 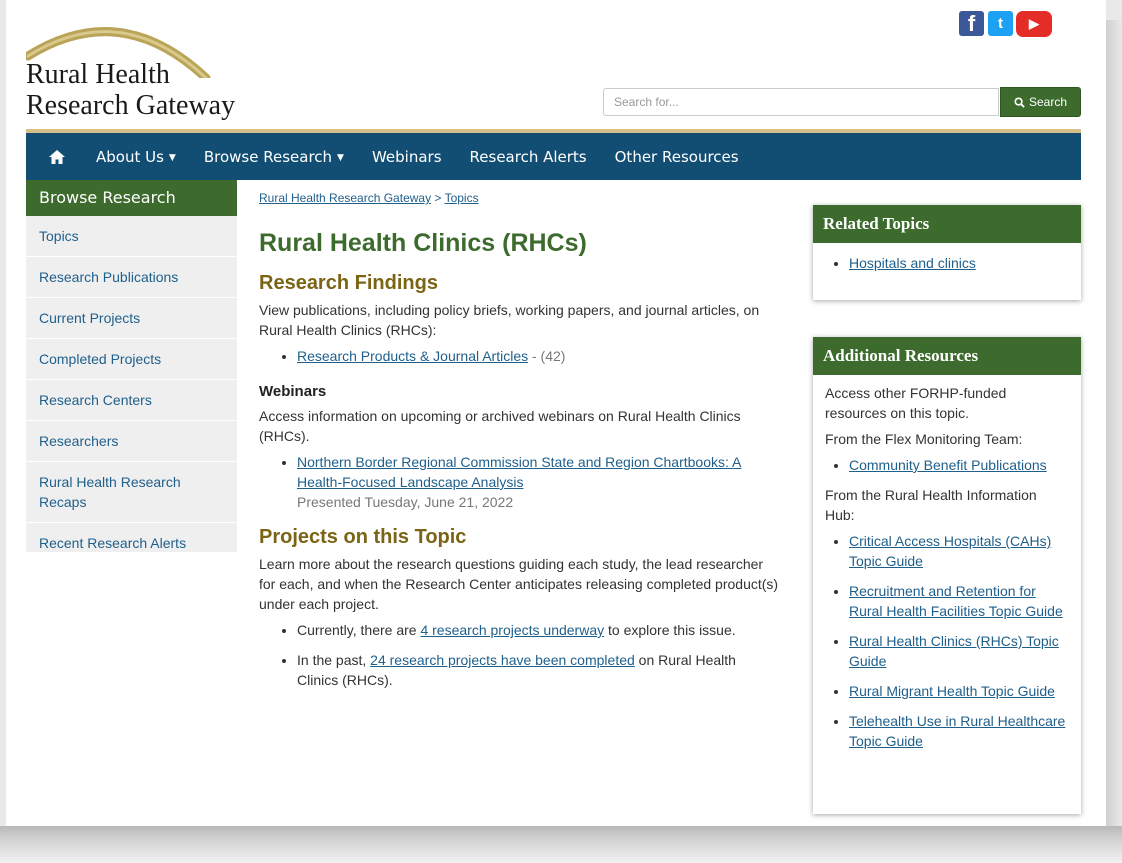 What do you see at coordinates (131, 492) in the screenshot?
I see `sidebar-item-research-recaps: Rural Health Research Recaps` at bounding box center [131, 492].